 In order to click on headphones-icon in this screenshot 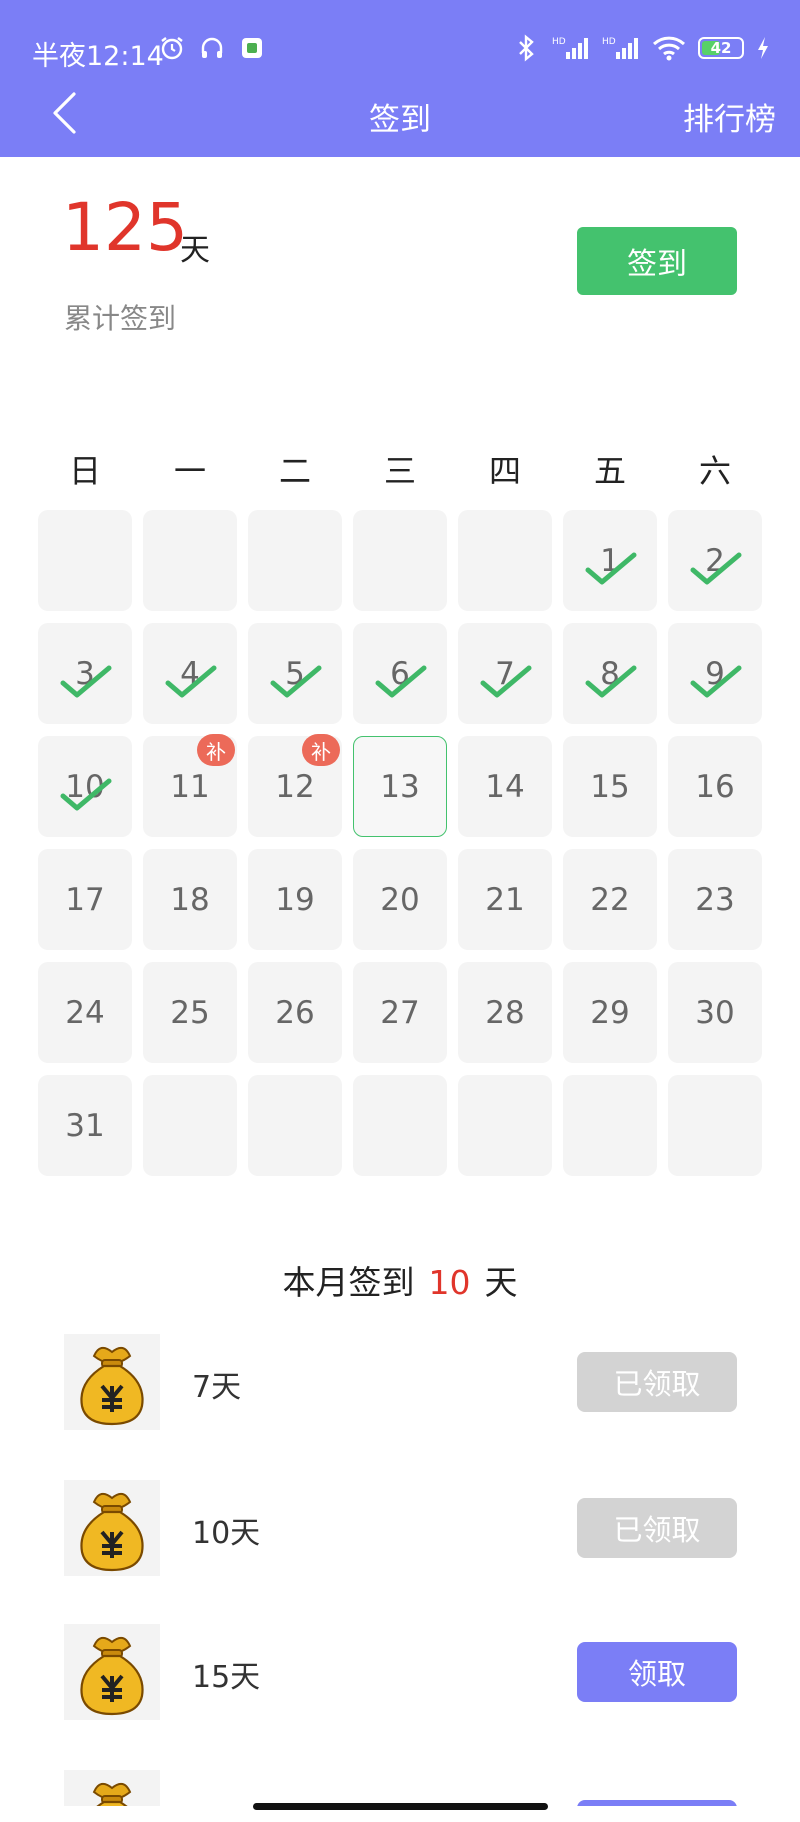, I will do `click(212, 48)`.